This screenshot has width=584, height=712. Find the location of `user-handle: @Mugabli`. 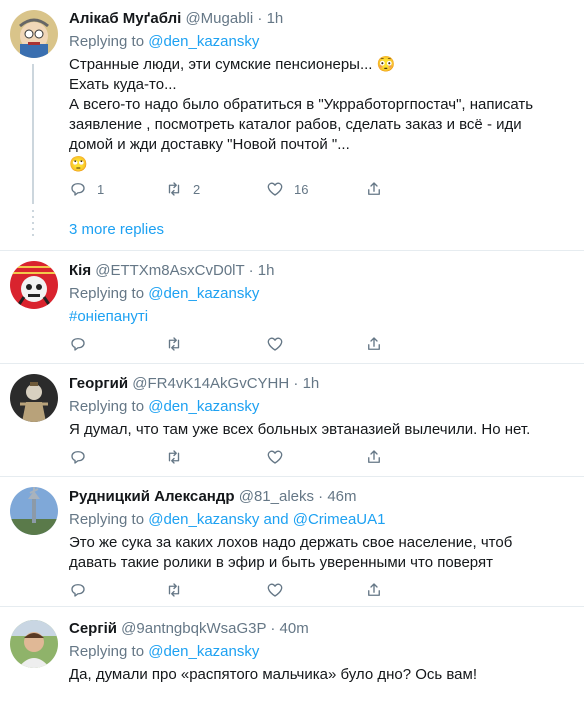

user-handle: @Mugabli is located at coordinates (219, 18).